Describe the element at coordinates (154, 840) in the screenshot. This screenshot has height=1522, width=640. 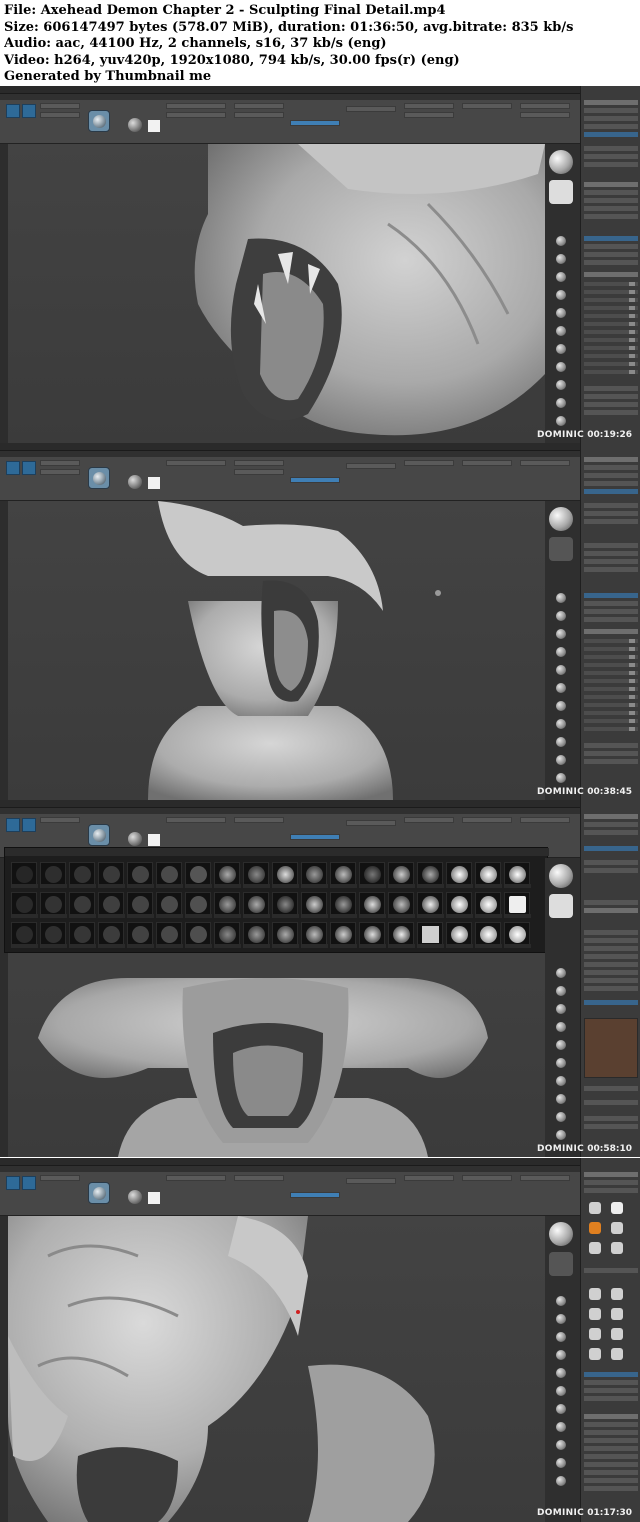
I see `color-swatch` at that location.